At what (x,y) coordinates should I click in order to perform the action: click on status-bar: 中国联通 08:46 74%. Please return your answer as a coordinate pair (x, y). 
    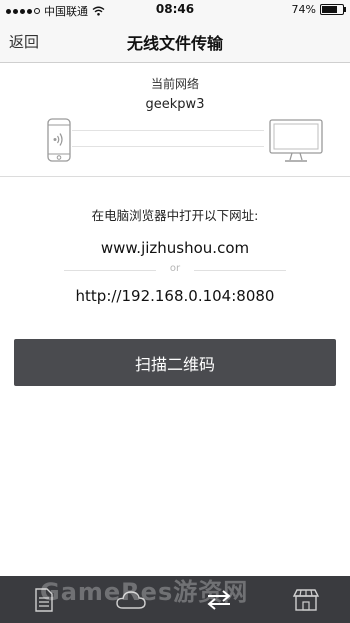
    Looking at the image, I should click on (175, 10).